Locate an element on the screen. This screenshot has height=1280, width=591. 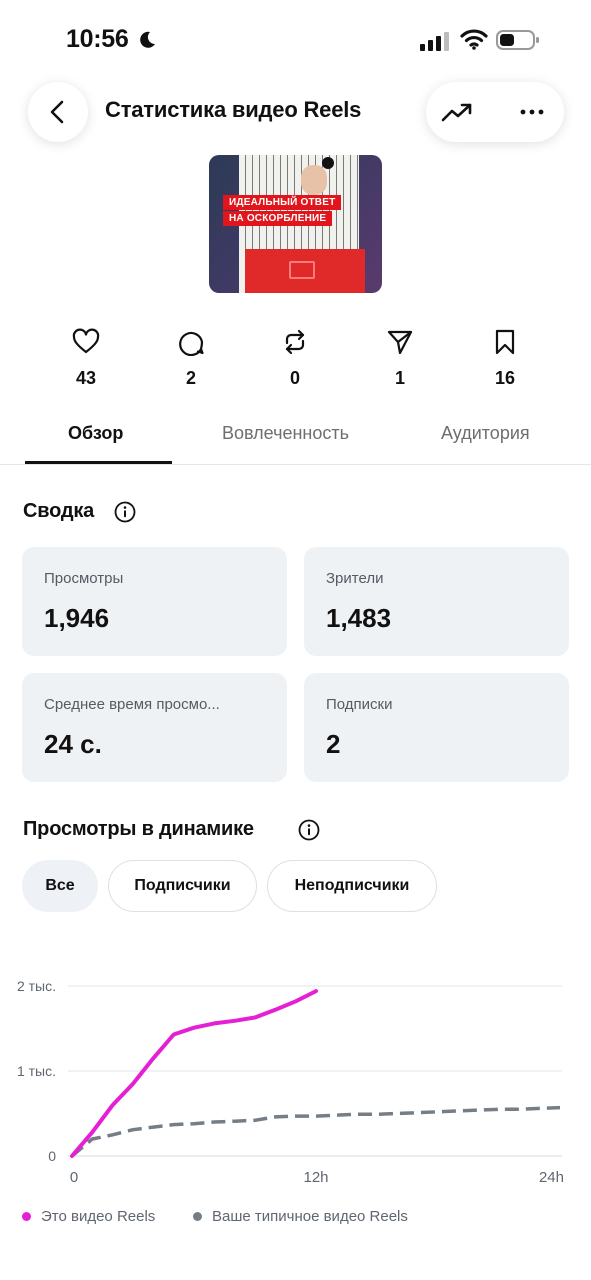
reposts-counter: 0 is located at coordinates (295, 358).